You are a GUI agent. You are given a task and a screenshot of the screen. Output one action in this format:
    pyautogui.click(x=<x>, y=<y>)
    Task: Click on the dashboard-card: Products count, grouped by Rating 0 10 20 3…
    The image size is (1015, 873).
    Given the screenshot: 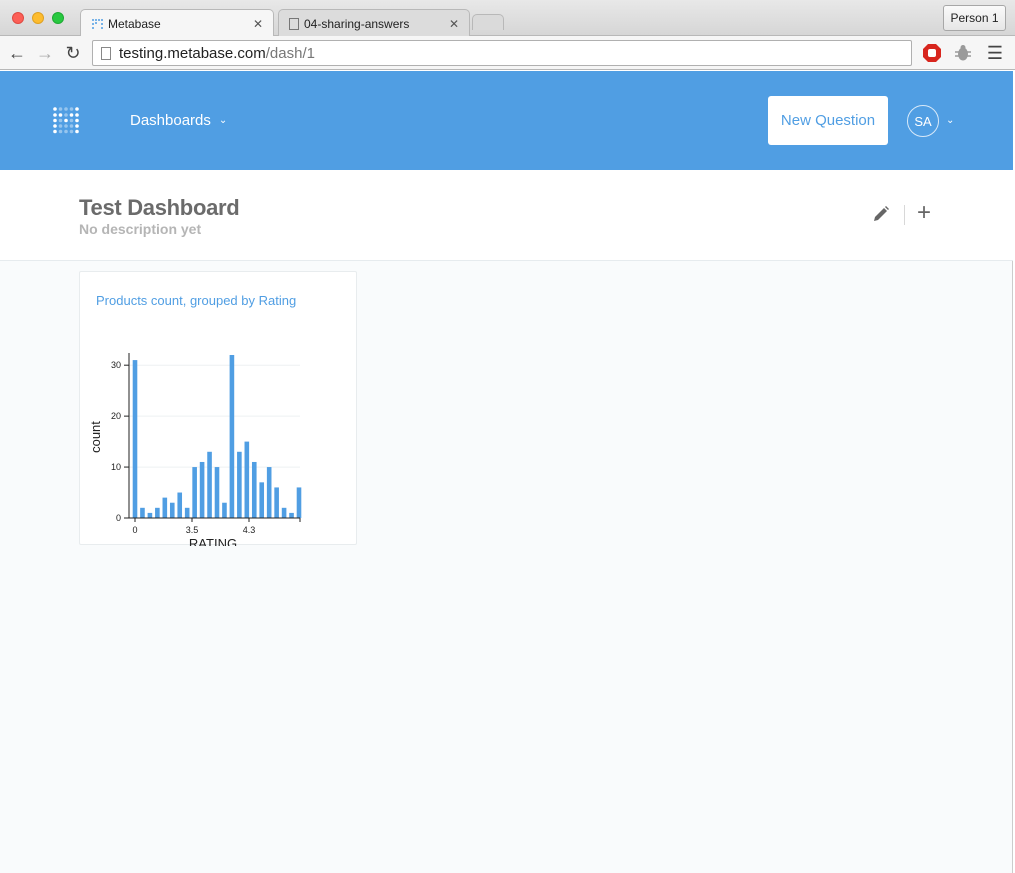 What is the action you would take?
    pyautogui.click(x=218, y=408)
    